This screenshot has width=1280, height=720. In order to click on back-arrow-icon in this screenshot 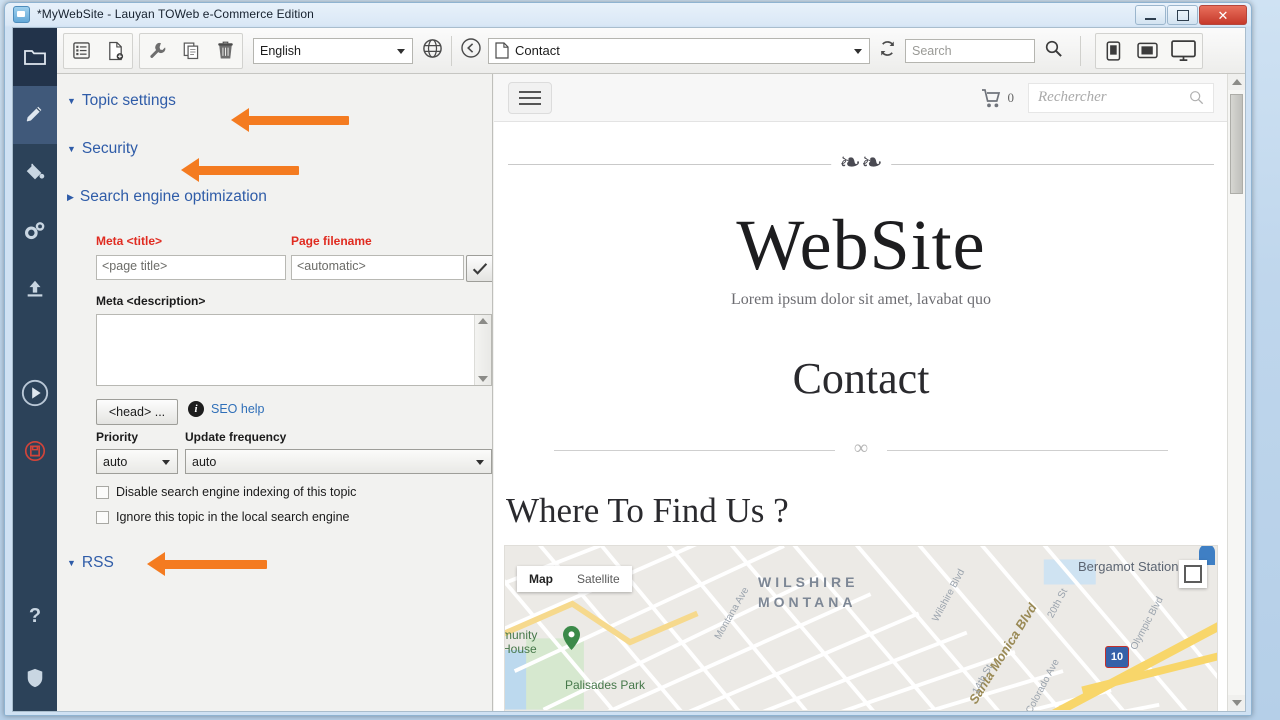, I will do `click(471, 48)`.